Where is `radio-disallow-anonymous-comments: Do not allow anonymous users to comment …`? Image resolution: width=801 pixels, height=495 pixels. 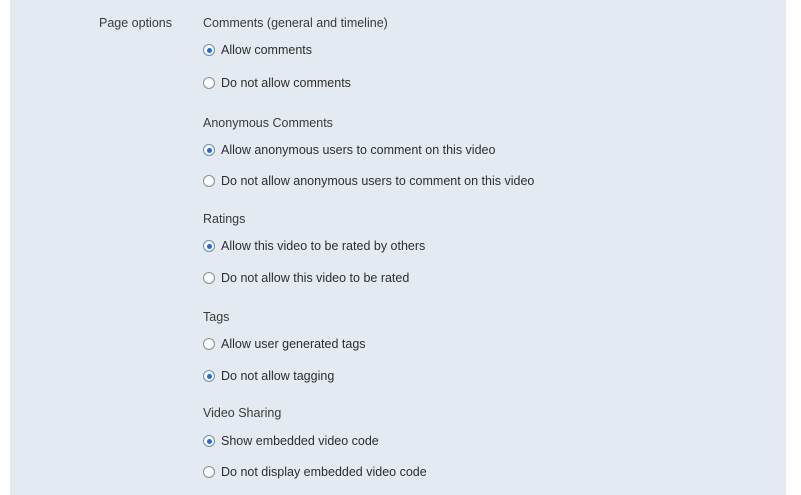 radio-disallow-anonymous-comments: Do not allow anonymous users to comment … is located at coordinates (368, 181).